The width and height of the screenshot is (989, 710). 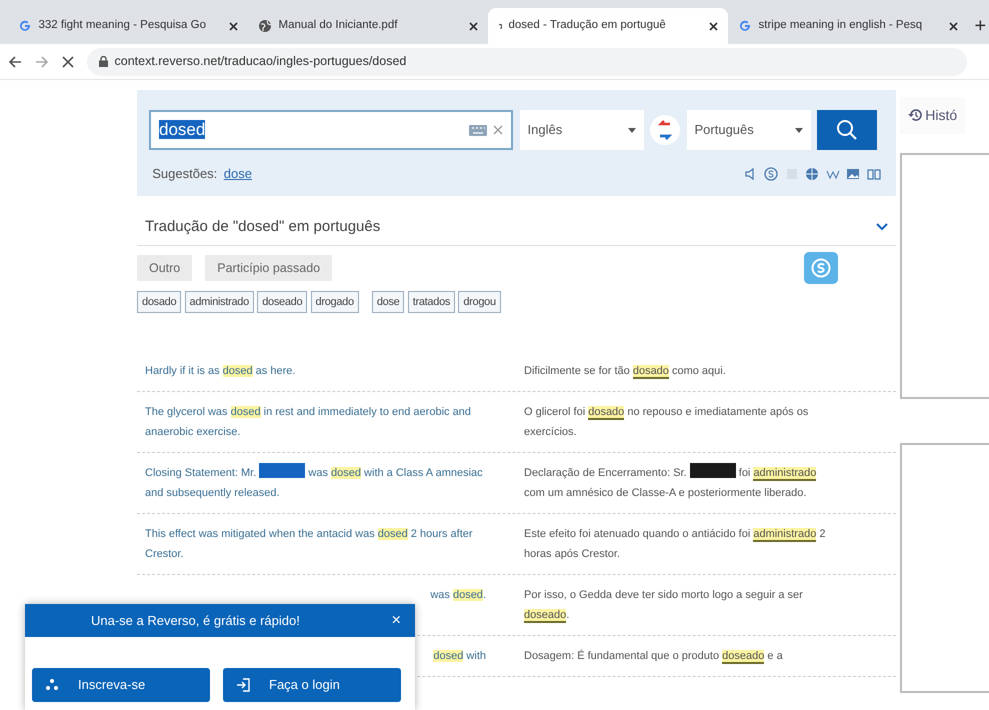 I want to click on example-sentence: Por isso, o Gedda deve ter sido morto logo a seguir a ser doseado., so click(x=663, y=606).